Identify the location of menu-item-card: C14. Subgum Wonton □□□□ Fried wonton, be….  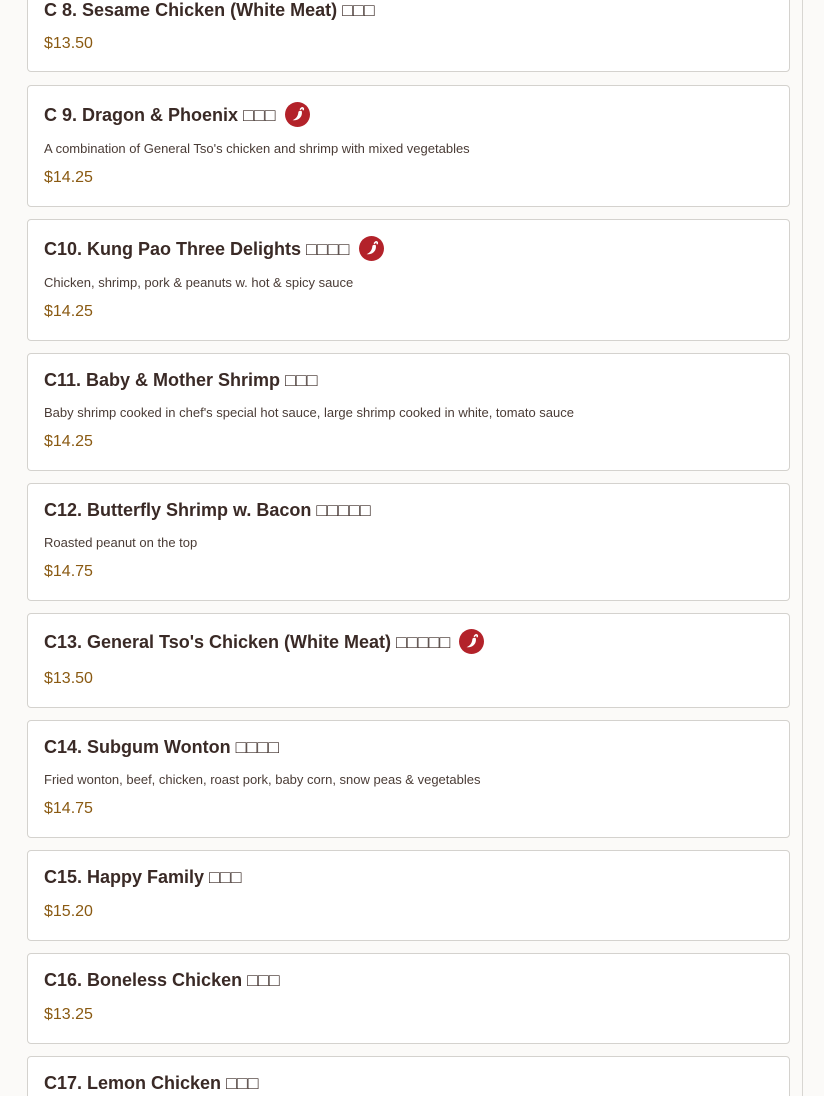
(408, 779).